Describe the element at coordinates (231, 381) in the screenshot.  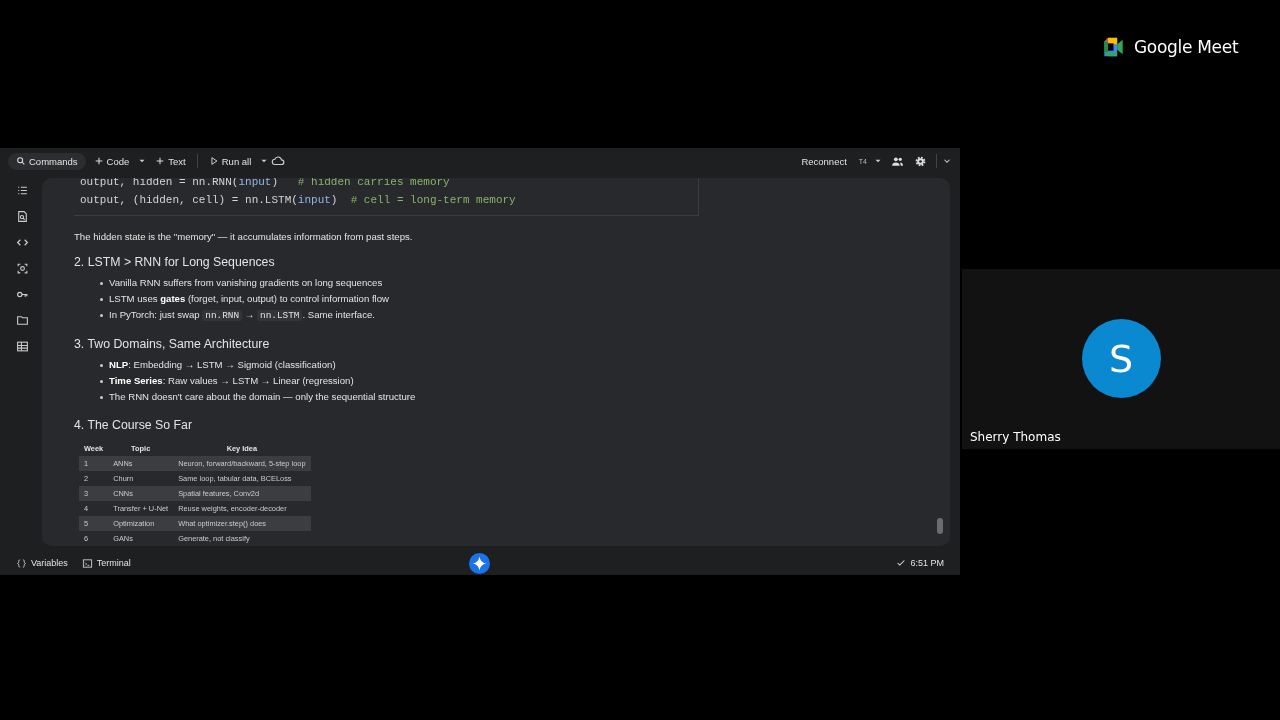
I see `bullet-item: Time Series: Raw values → LSTM → Linear (regression)` at that location.